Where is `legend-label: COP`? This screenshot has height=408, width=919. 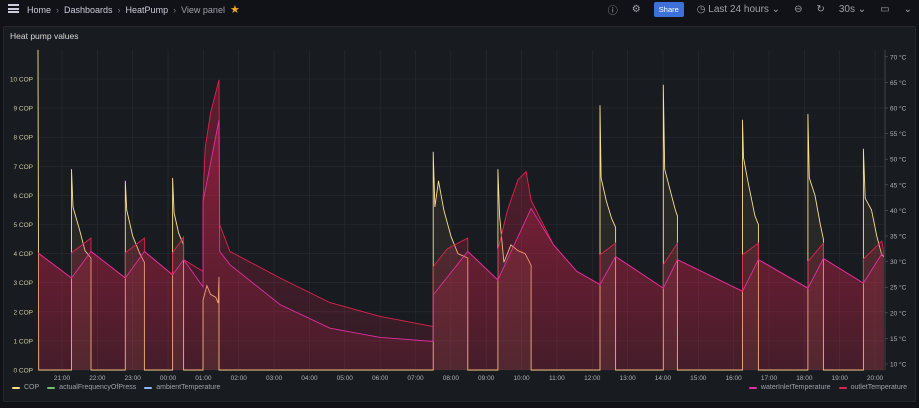
legend-label: COP is located at coordinates (32, 387).